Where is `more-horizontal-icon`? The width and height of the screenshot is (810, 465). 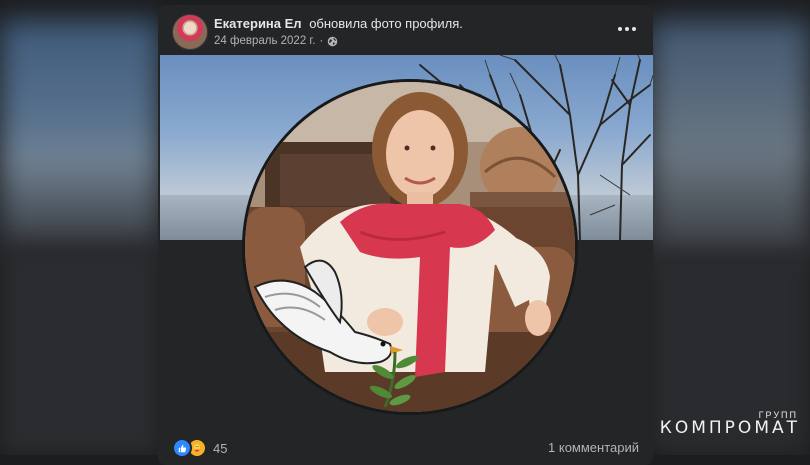
more-horizontal-icon is located at coordinates (627, 29).